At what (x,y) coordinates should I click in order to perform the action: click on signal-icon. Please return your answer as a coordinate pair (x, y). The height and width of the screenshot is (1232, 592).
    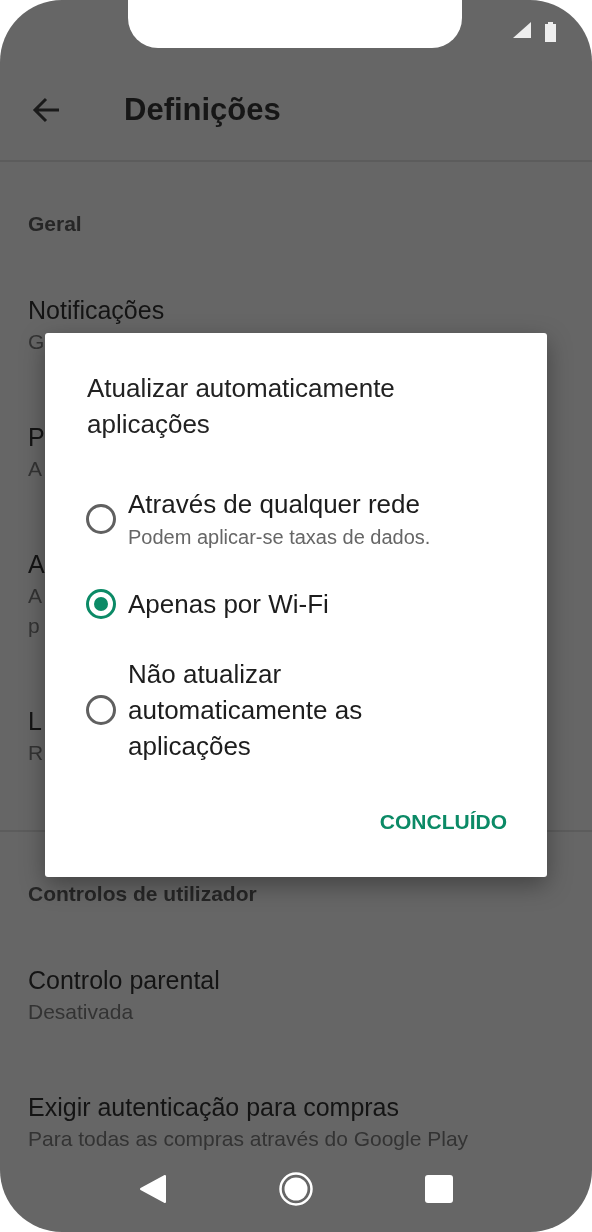
    Looking at the image, I should click on (522, 30).